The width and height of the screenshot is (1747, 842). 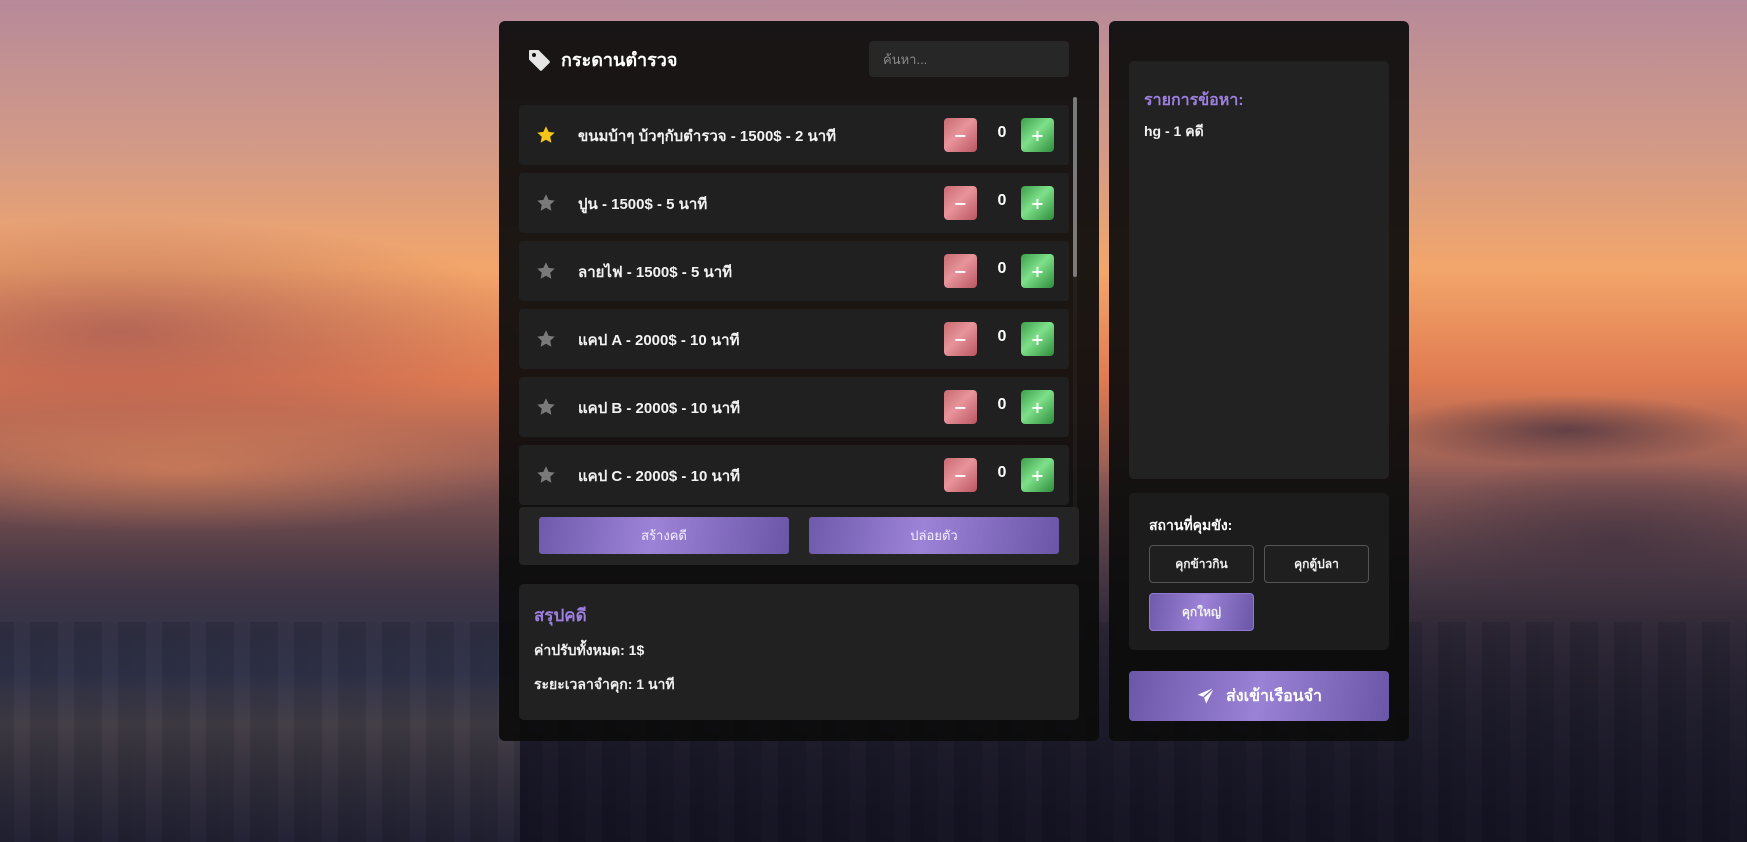 I want to click on list-item: แคป B - 2000$ - 10 นาที − 0 +, so click(x=794, y=407).